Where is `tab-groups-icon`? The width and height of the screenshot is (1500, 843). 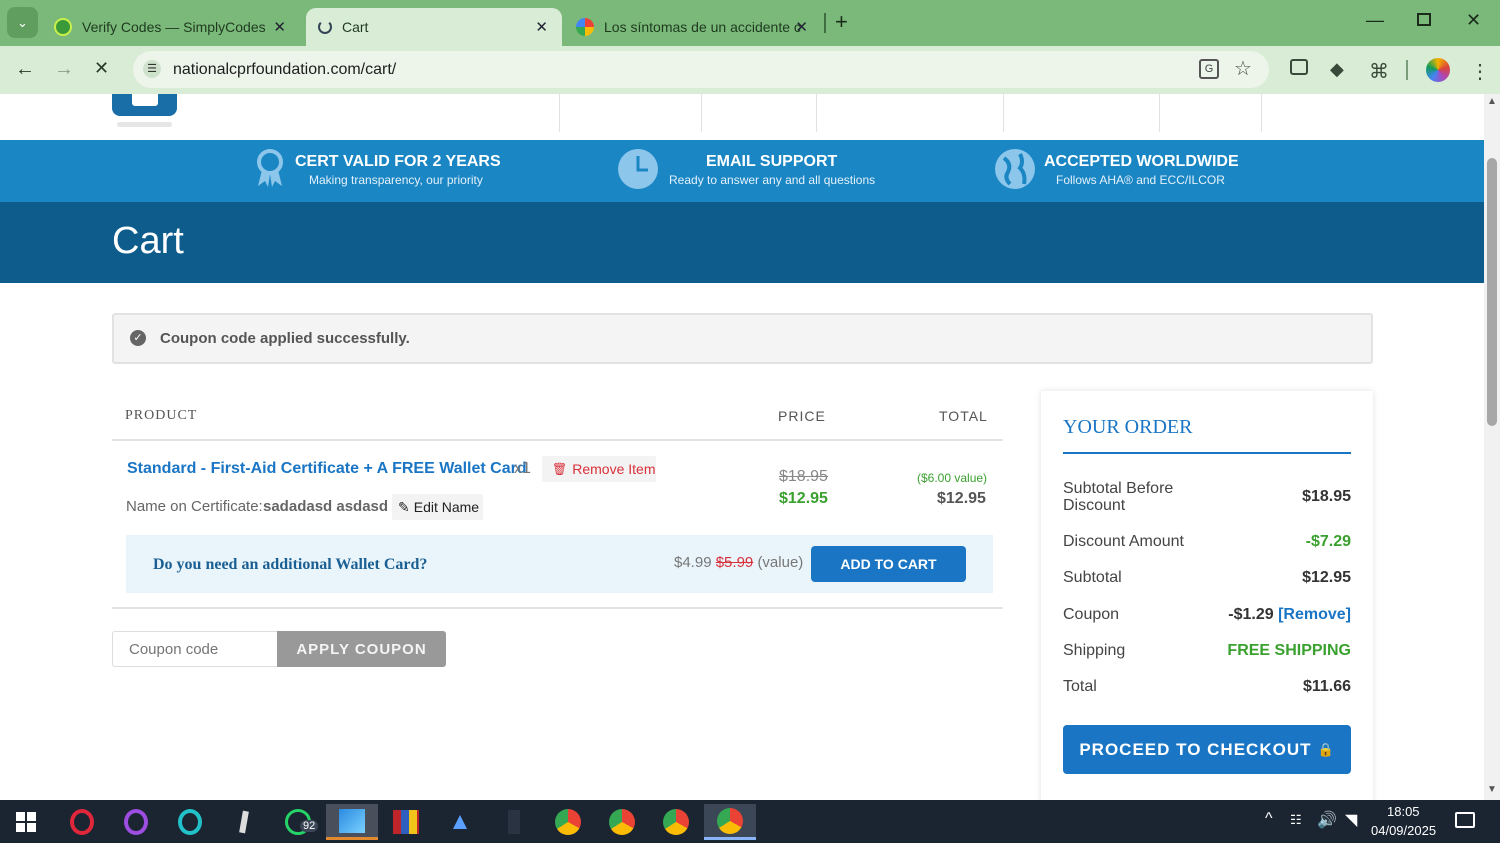 tab-groups-icon is located at coordinates (1299, 67).